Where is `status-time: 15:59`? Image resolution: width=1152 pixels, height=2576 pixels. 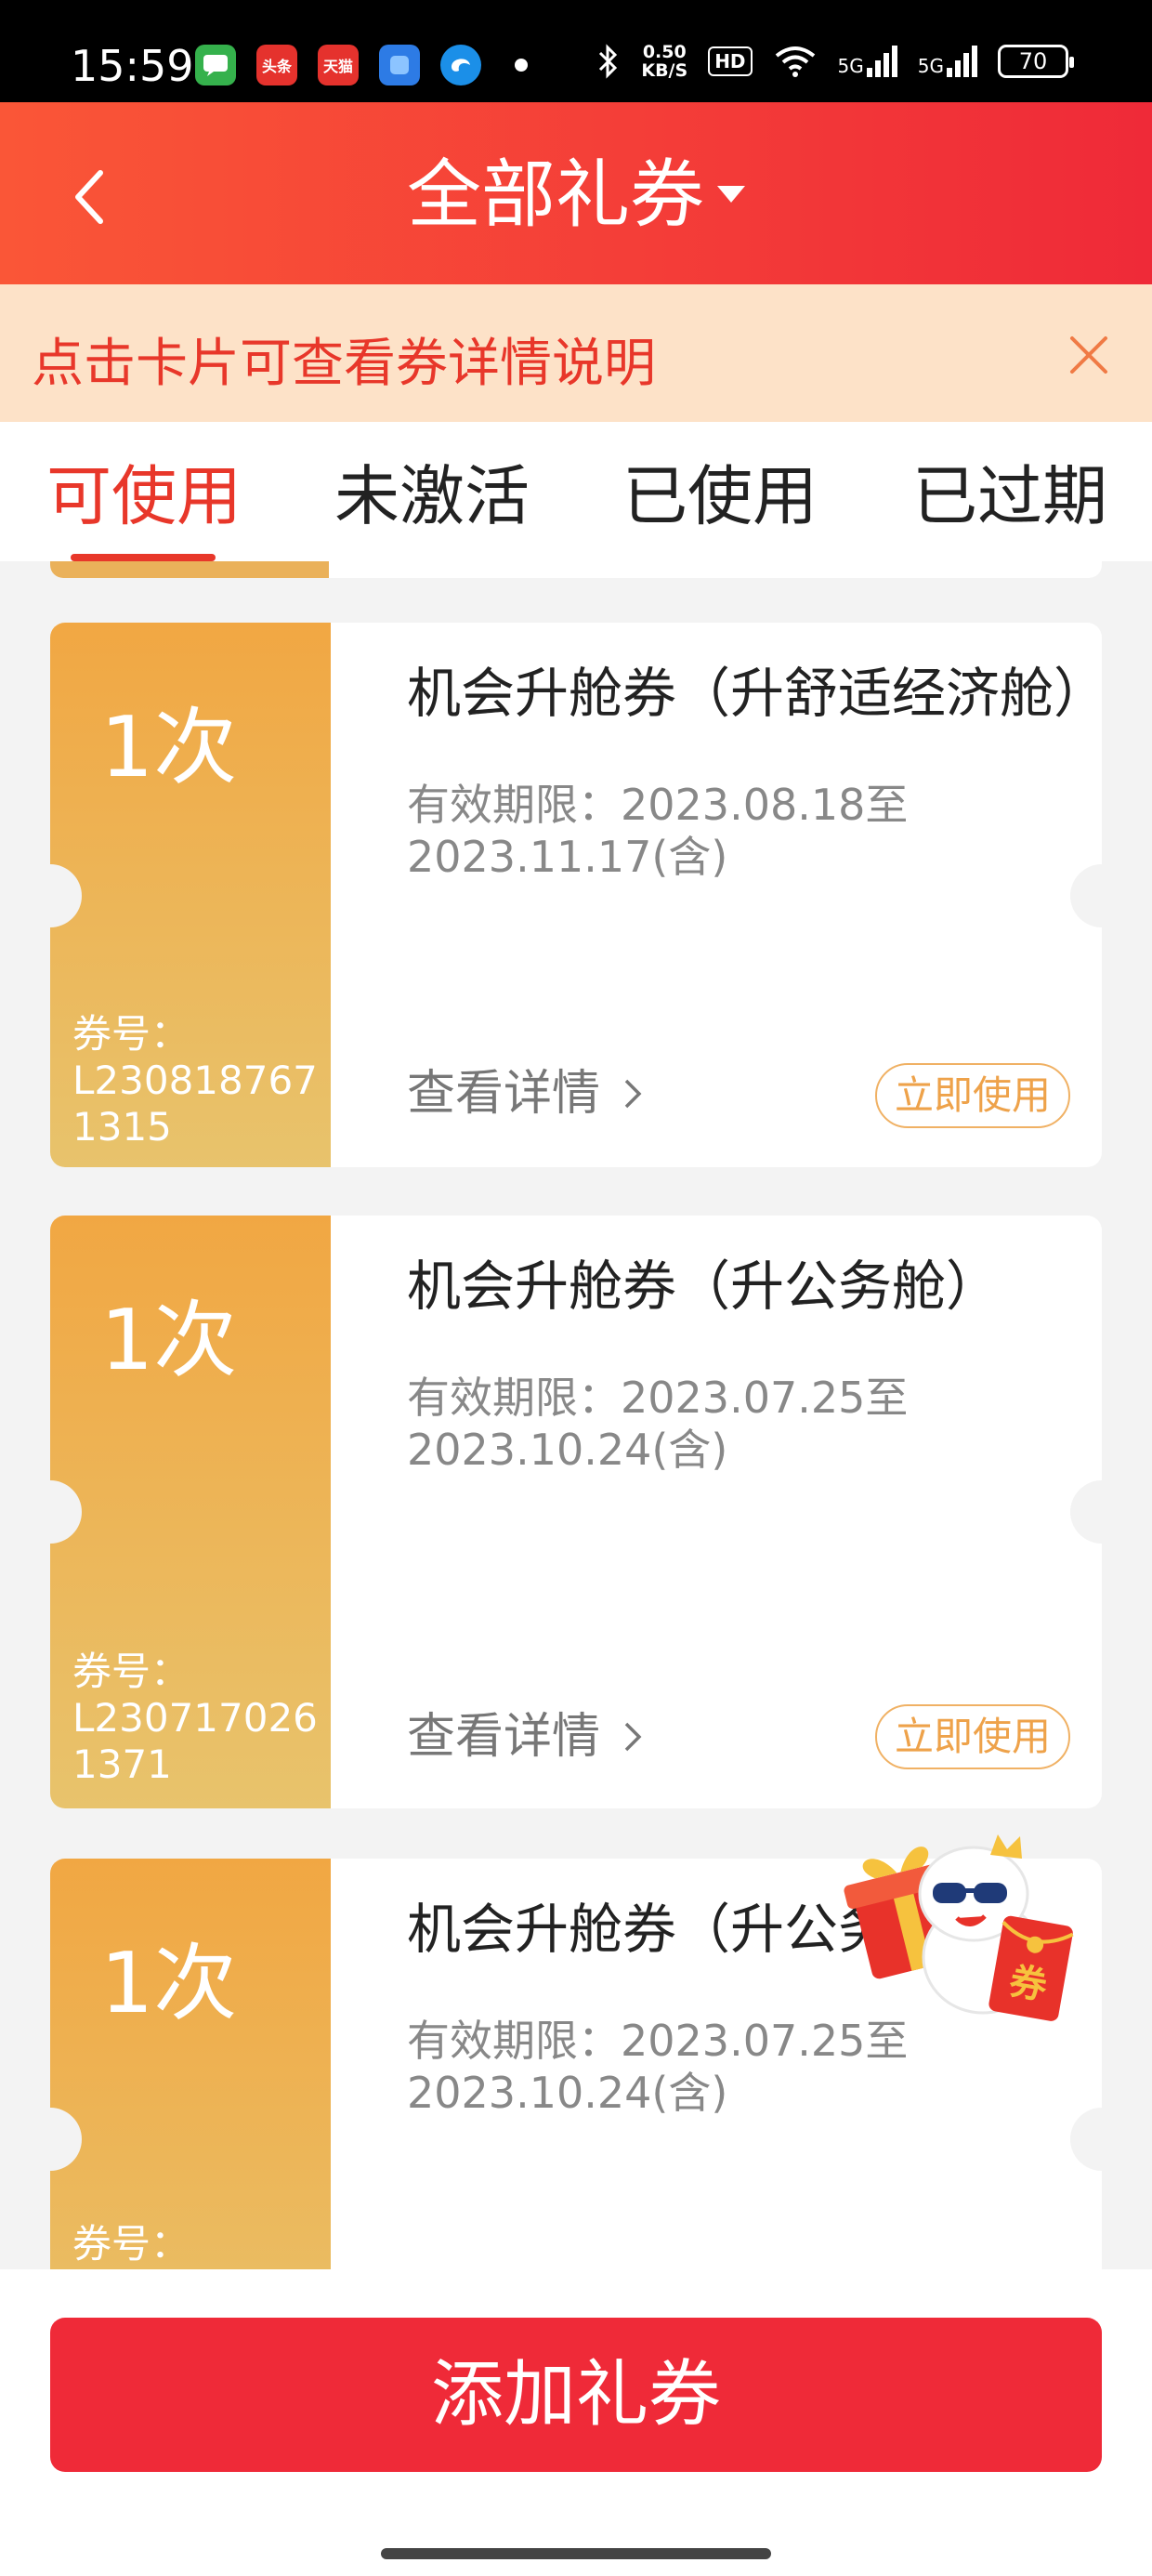 status-time: 15:59 is located at coordinates (132, 66).